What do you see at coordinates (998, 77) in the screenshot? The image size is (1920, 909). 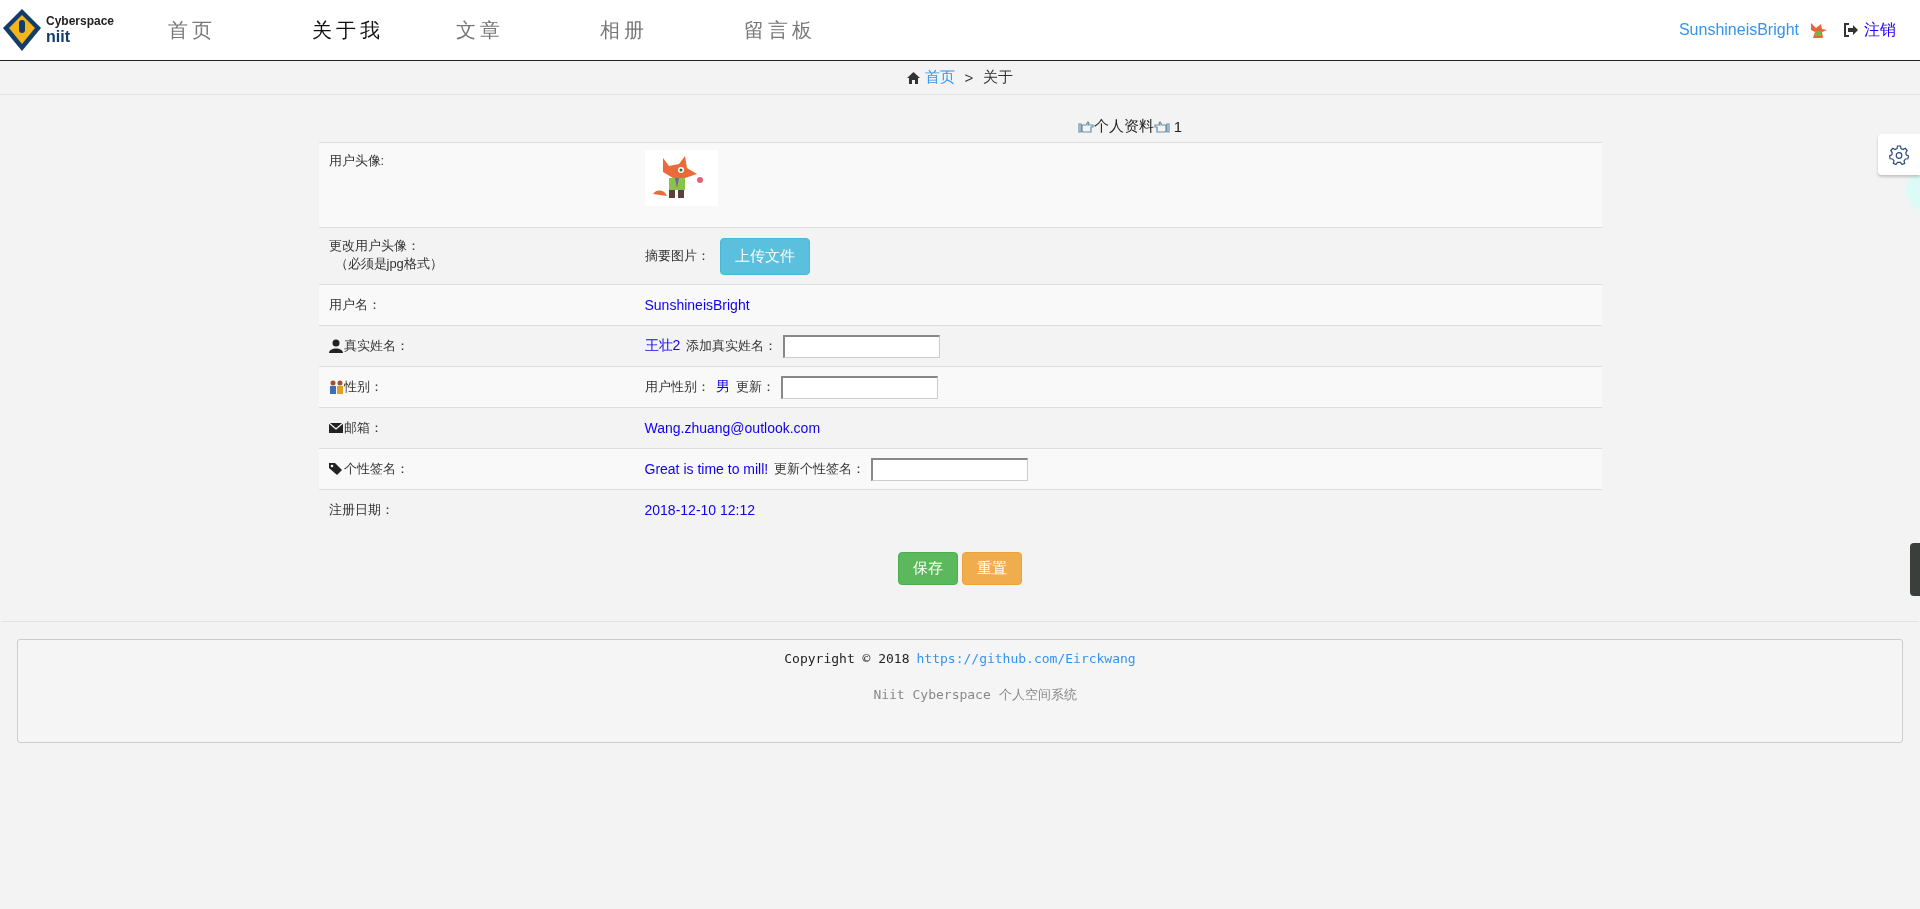 I see `breadcrumb-current: 关于` at bounding box center [998, 77].